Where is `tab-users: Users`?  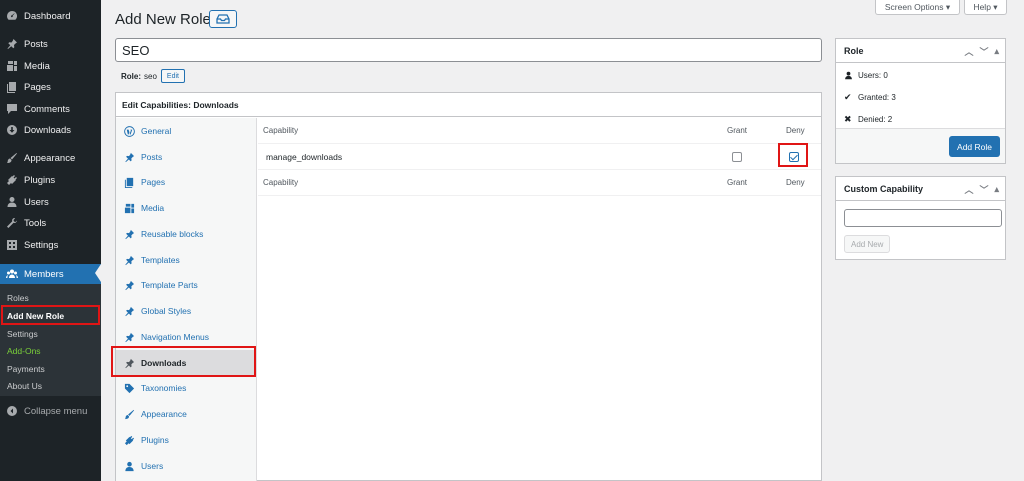 tab-users: Users is located at coordinates (186, 466).